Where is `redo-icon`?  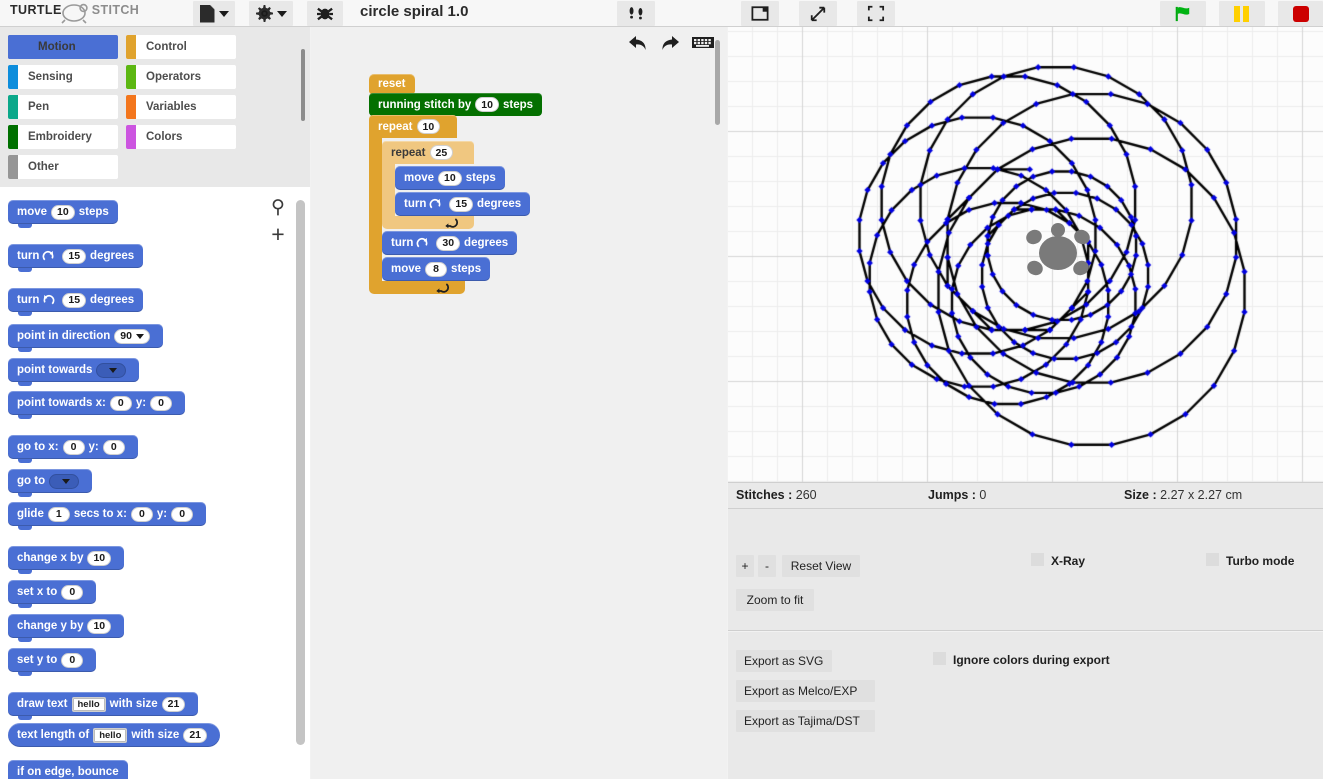 redo-icon is located at coordinates (670, 45).